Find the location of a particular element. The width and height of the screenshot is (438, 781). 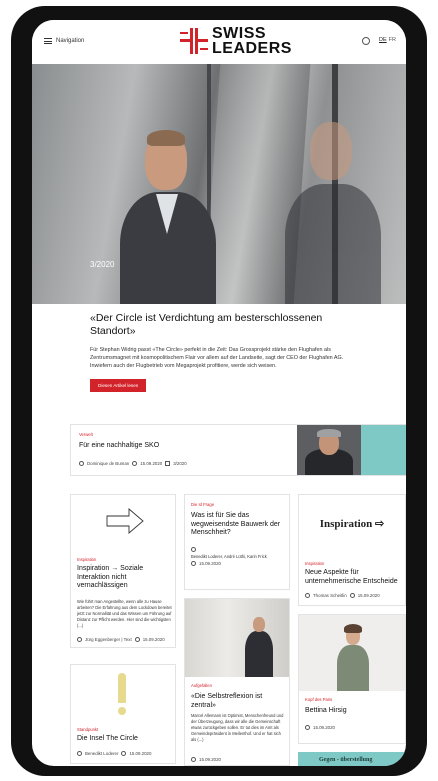

card-author: Jürg Eggenberger | Text is located at coordinates (108, 639).